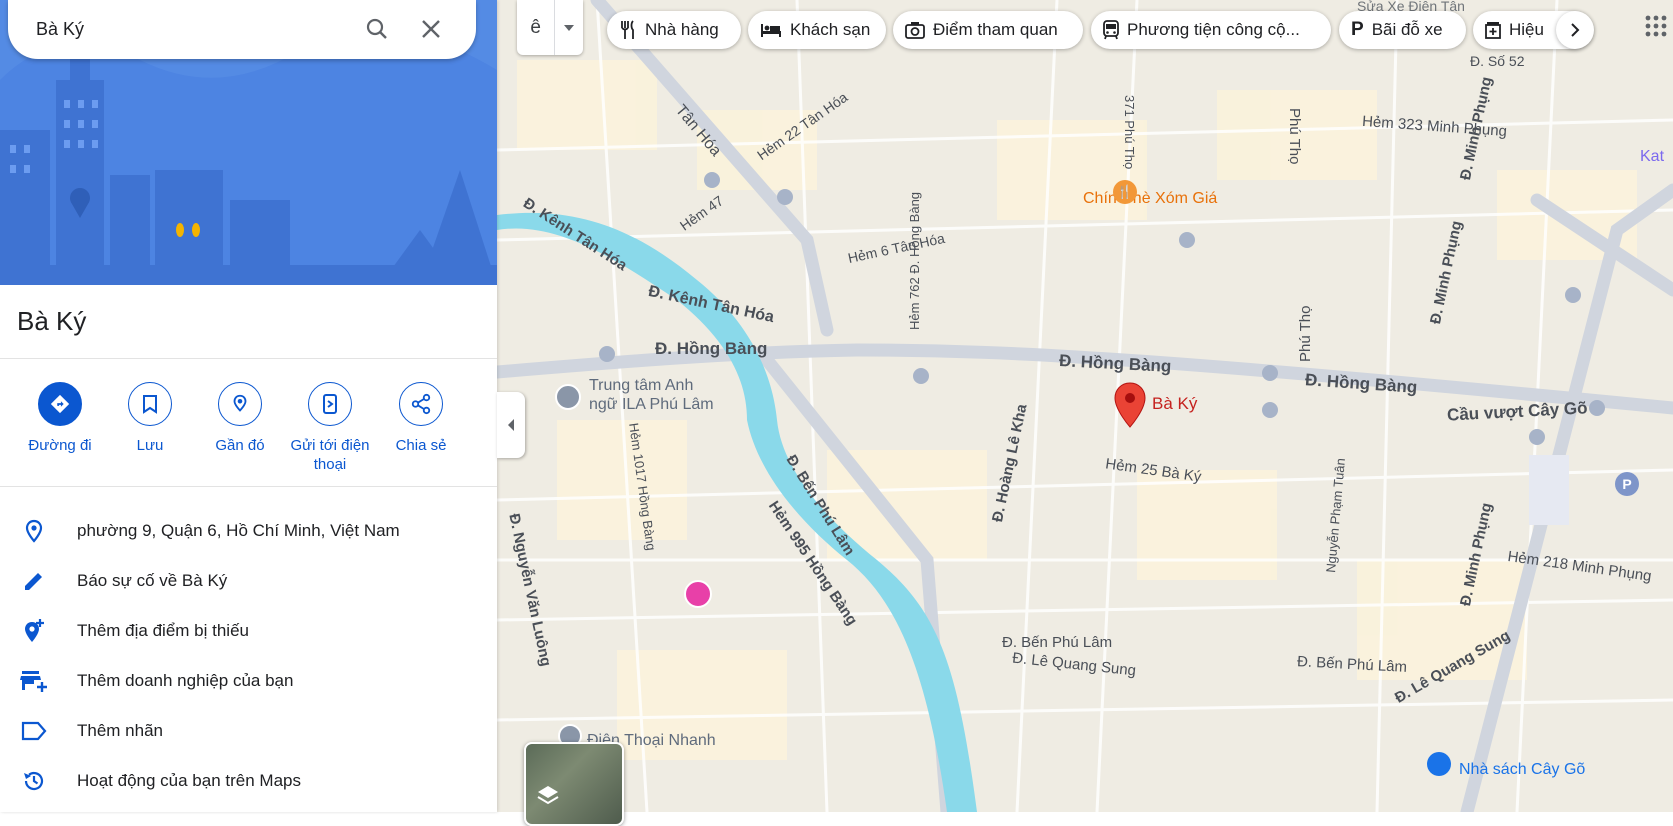 This screenshot has width=1673, height=826. What do you see at coordinates (1150, 199) in the screenshot?
I see `restaurant-label: Chín Chè Xóm Giá` at bounding box center [1150, 199].